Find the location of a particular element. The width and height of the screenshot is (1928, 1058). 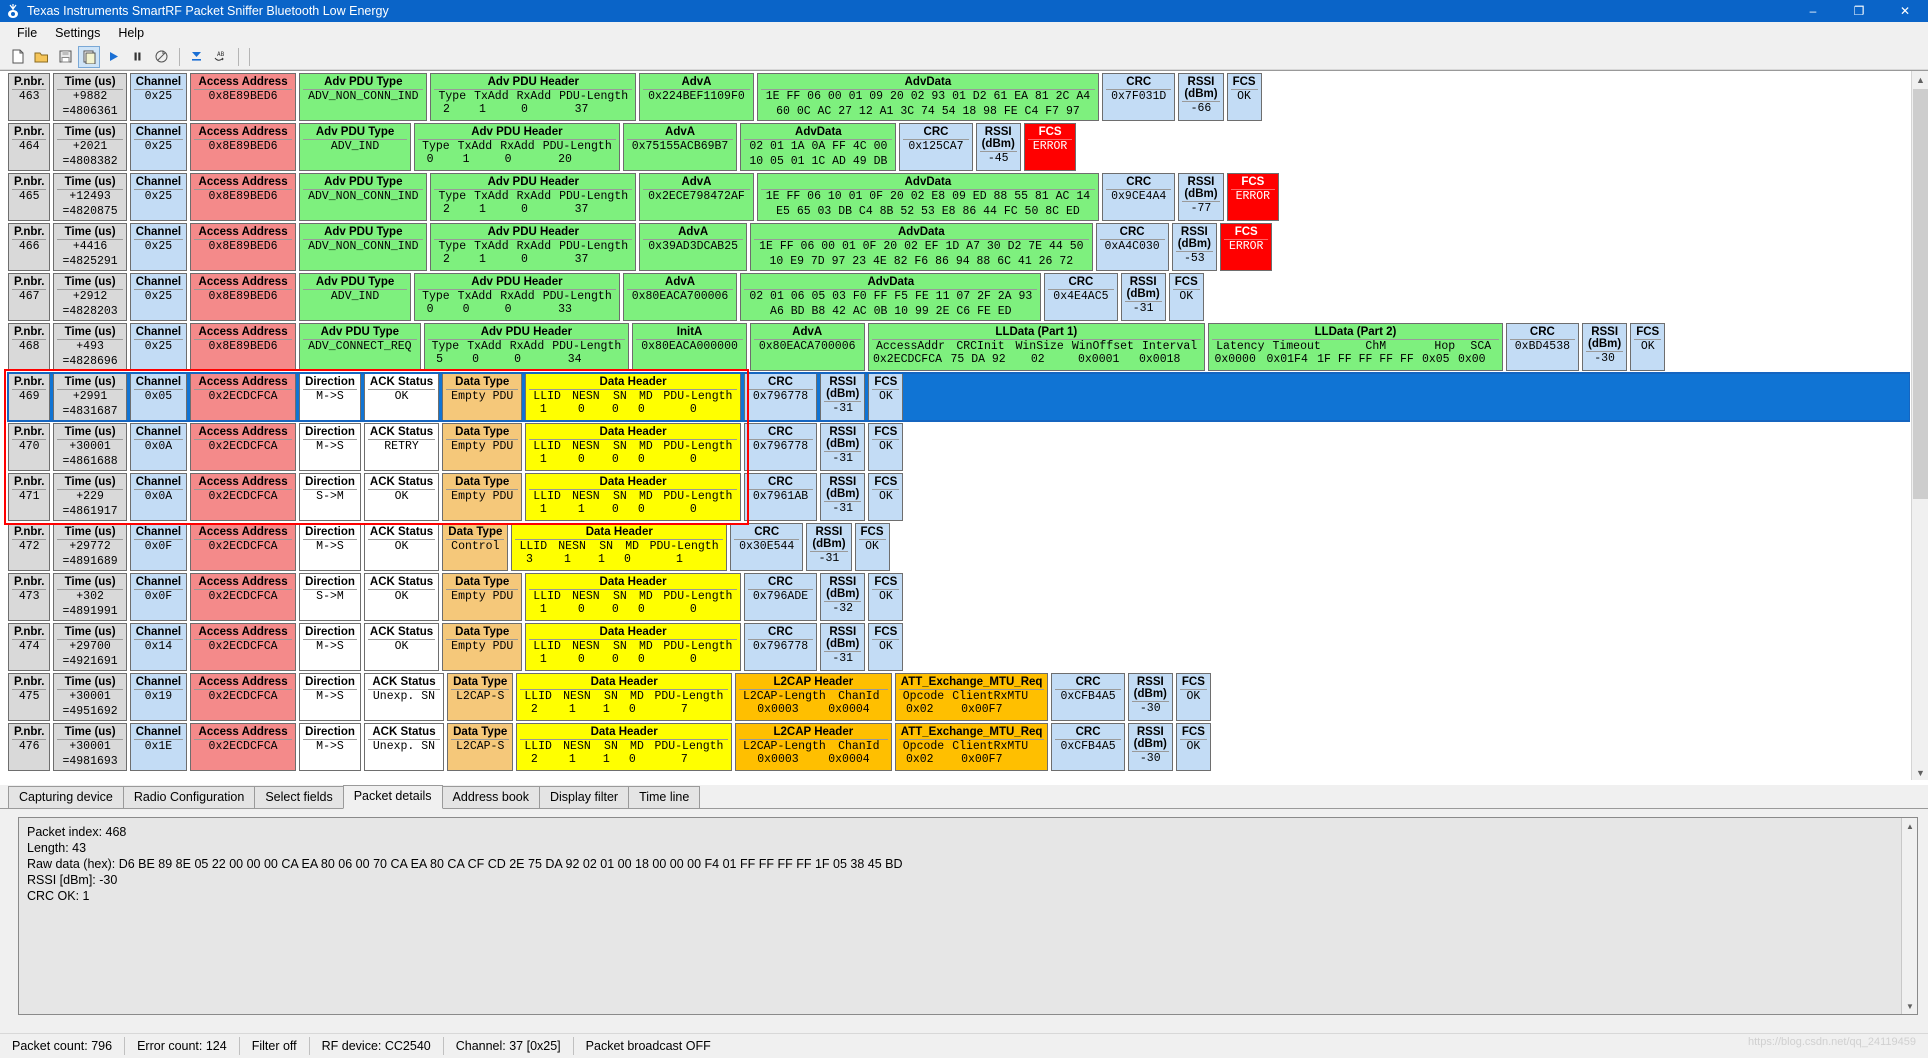

tab-radio-configuration: Radio Configuration is located at coordinates (189, 797).